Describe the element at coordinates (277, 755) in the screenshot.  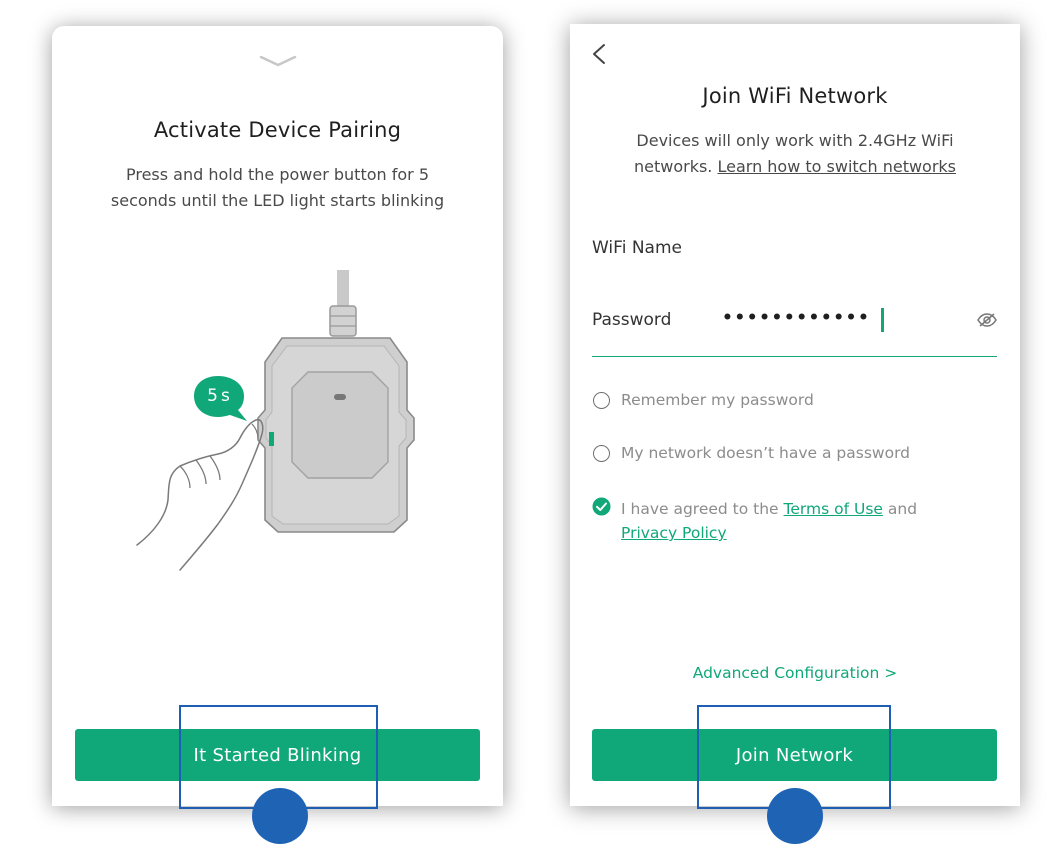
I see `it-started-blinking-button: It Started Blinking` at that location.